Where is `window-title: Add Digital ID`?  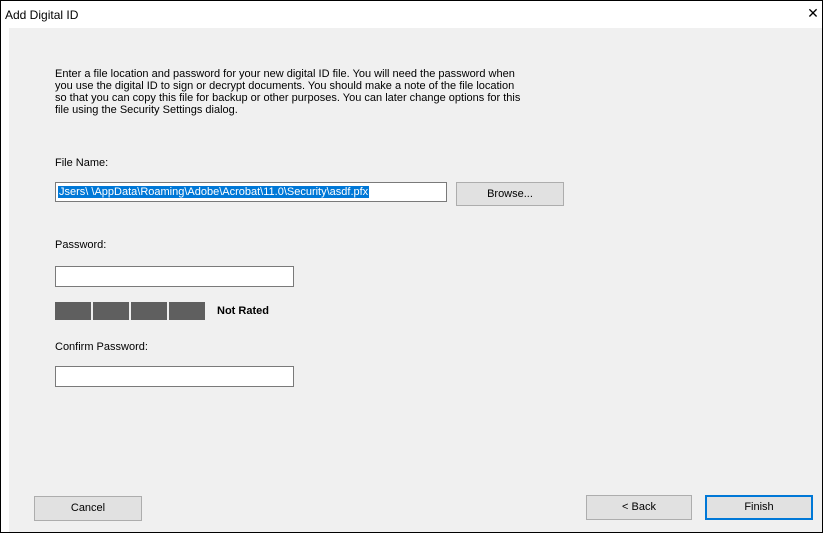 window-title: Add Digital ID is located at coordinates (42, 15).